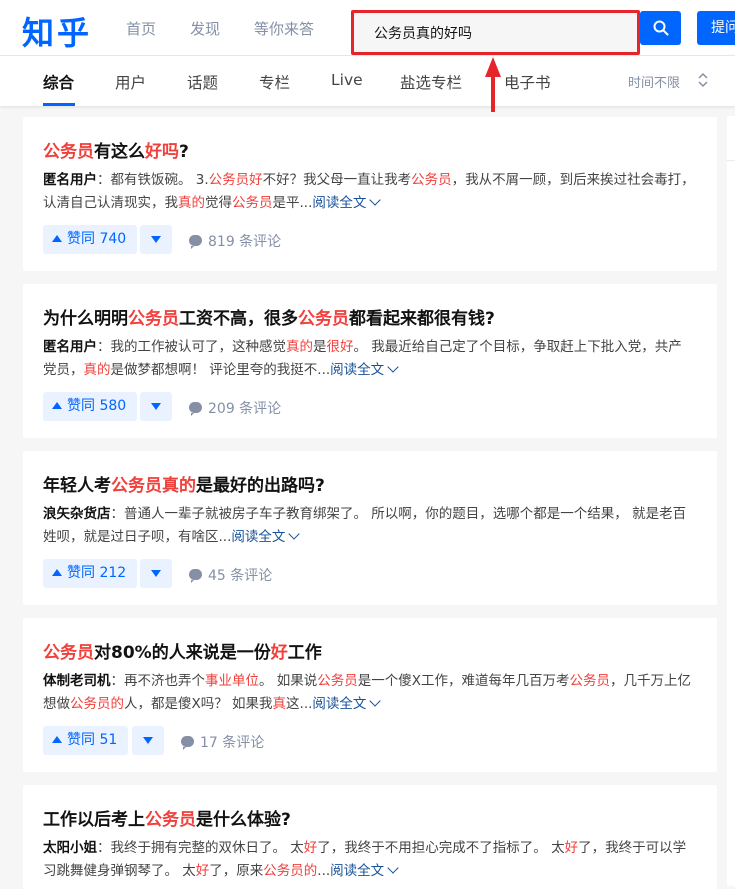 The width and height of the screenshot is (735, 889). I want to click on sidebar-panel, so click(731, 501).